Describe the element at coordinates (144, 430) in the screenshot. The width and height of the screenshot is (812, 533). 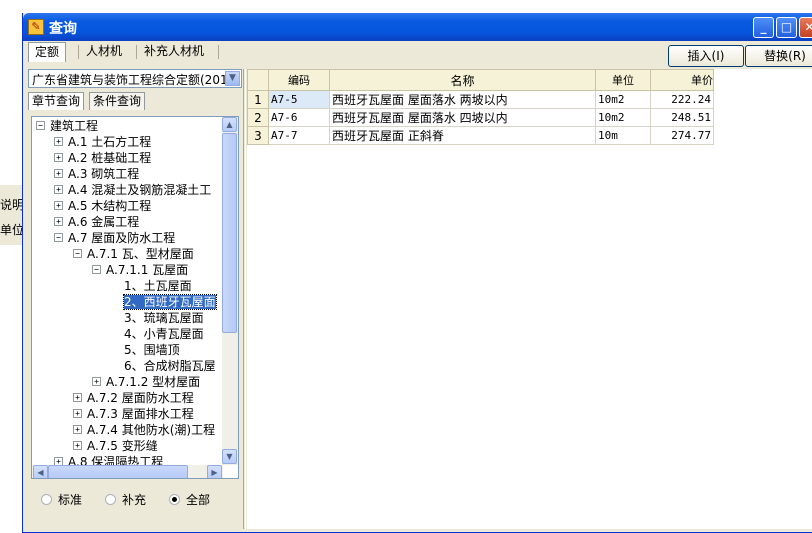
I see `tree-node: + A.7.4 其他防水(潮)工程` at that location.